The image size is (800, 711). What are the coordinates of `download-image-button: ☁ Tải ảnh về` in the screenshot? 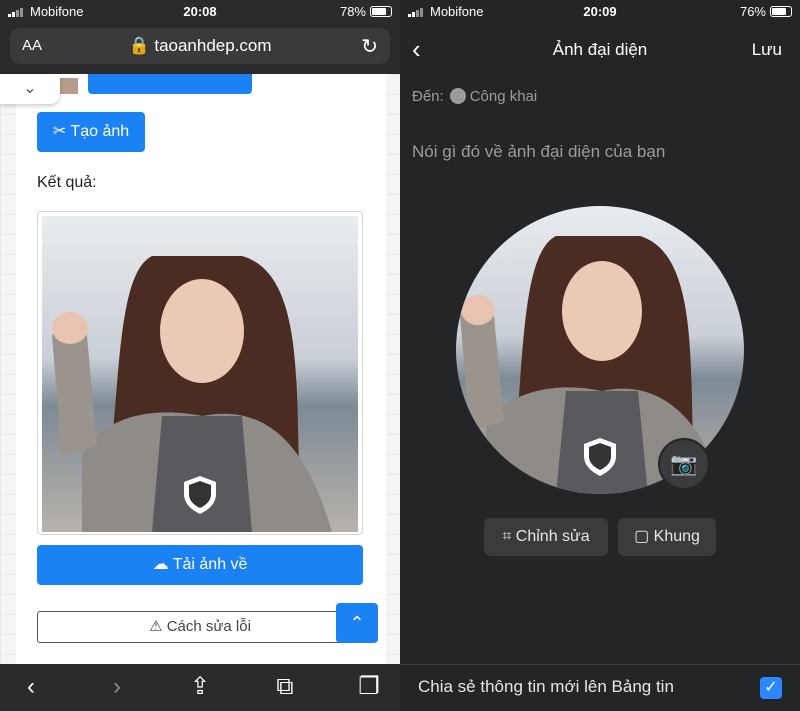 It's located at (200, 565).